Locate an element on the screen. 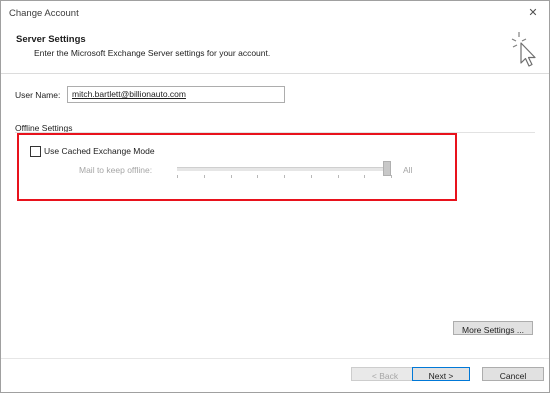 The width and height of the screenshot is (550, 393). header-title: Server Settings is located at coordinates (51, 39).